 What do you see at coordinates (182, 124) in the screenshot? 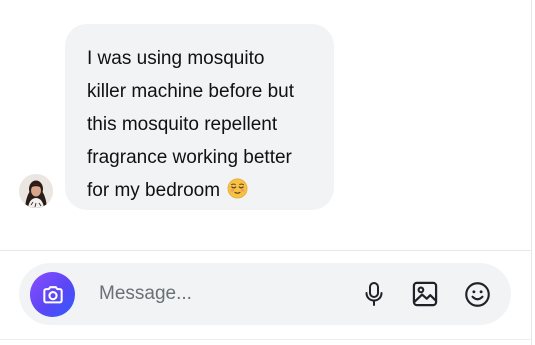
I see `message-line: this mosquito repellent` at bounding box center [182, 124].